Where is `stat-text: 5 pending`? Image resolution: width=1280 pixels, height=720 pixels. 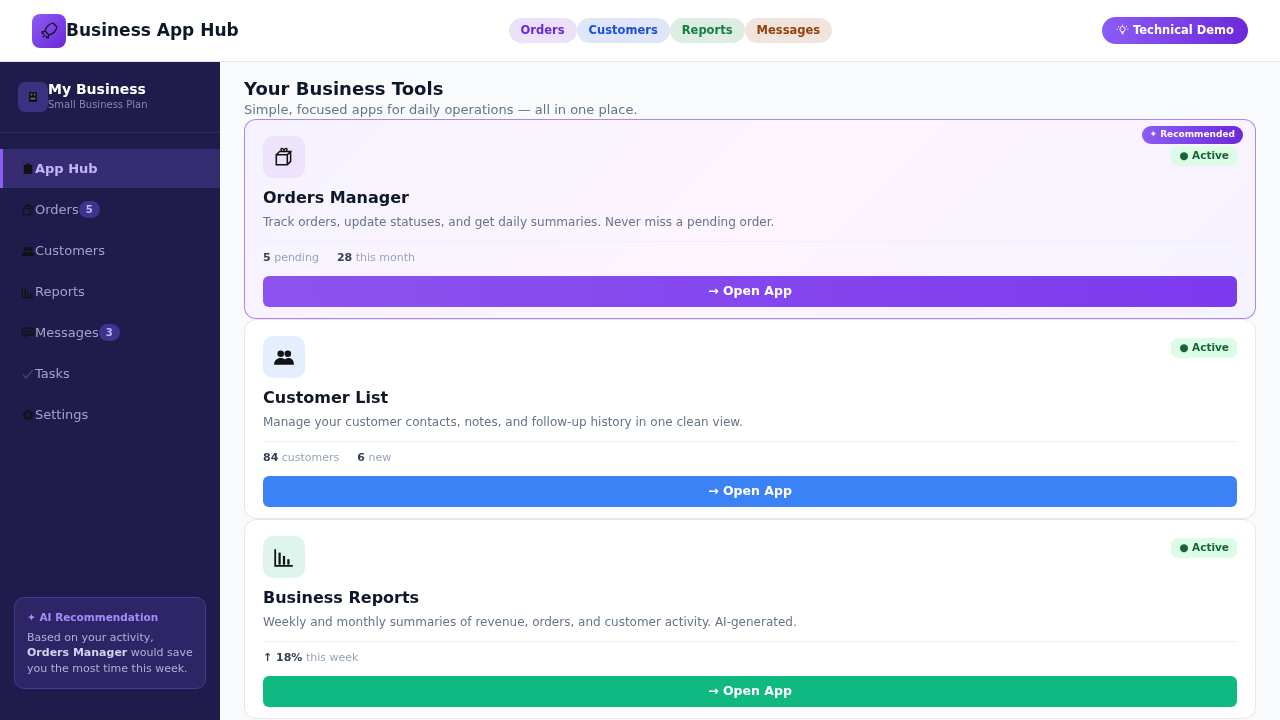
stat-text: 5 pending is located at coordinates (291, 258).